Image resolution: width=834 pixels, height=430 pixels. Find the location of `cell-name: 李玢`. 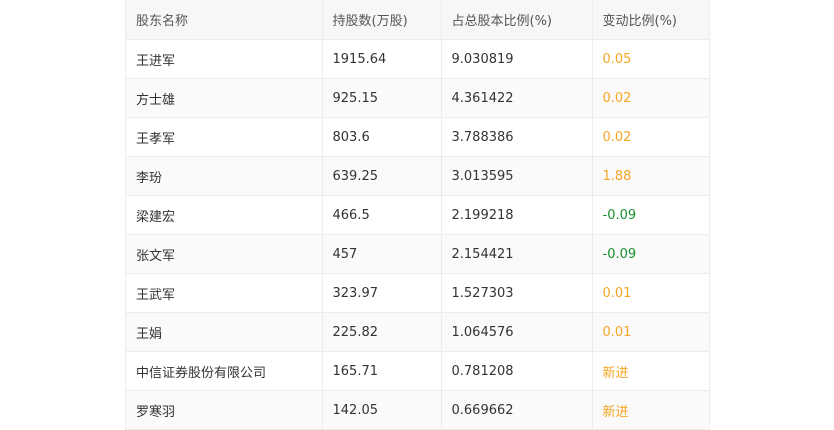

cell-name: 李玢 is located at coordinates (224, 176).